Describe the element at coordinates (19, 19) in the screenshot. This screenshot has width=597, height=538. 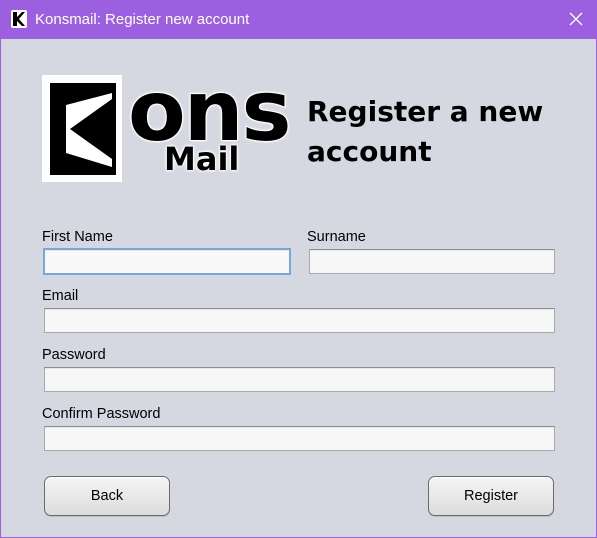
I see `konsmail-app-icon` at that location.